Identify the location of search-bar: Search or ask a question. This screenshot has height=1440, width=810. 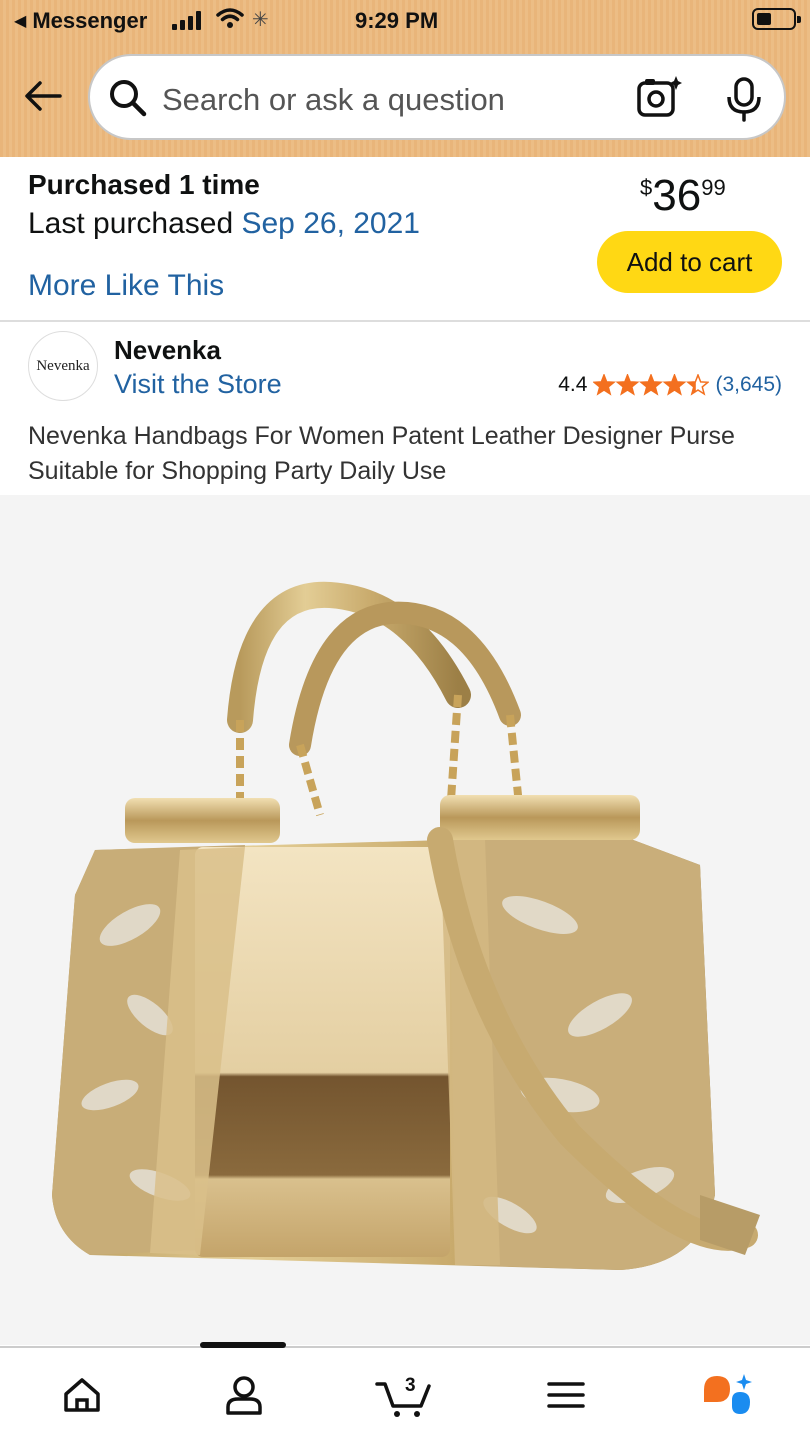
(437, 97).